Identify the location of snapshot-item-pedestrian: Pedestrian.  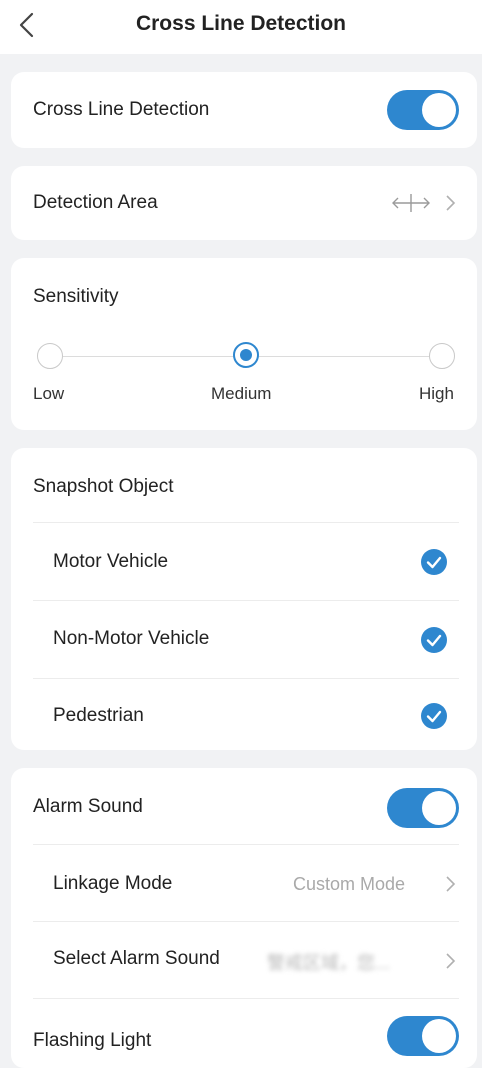
(244, 714).